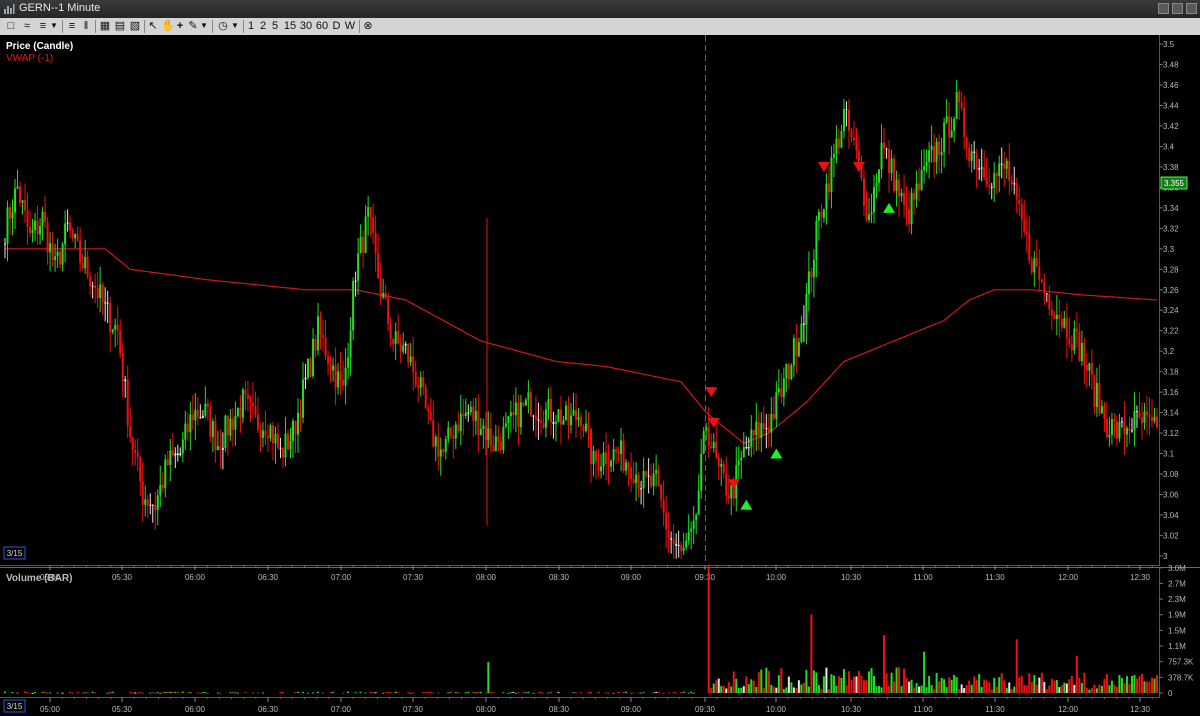 This screenshot has width=1200, height=716. I want to click on maximize-button, so click(1177, 8).